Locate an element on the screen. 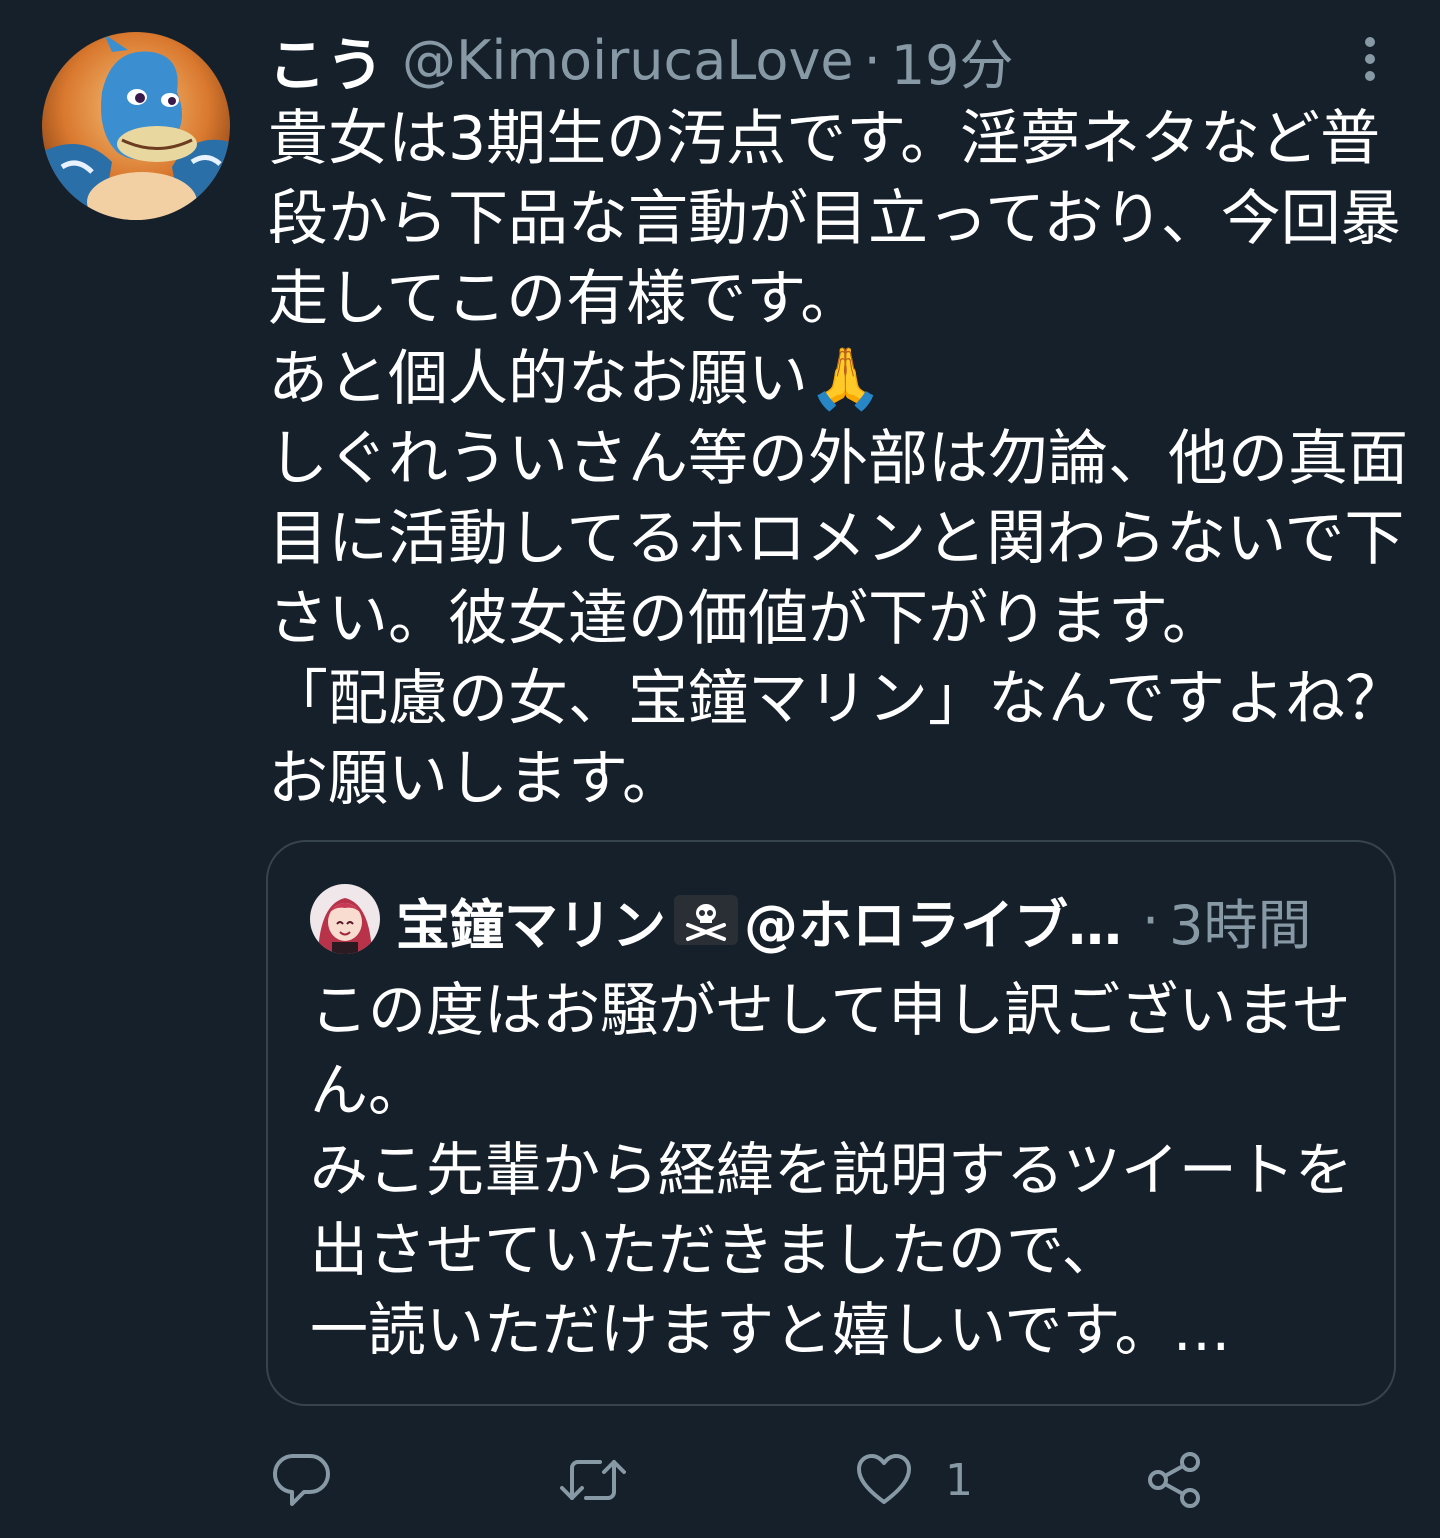 The height and width of the screenshot is (1538, 1440). like-icon is located at coordinates (884, 1479).